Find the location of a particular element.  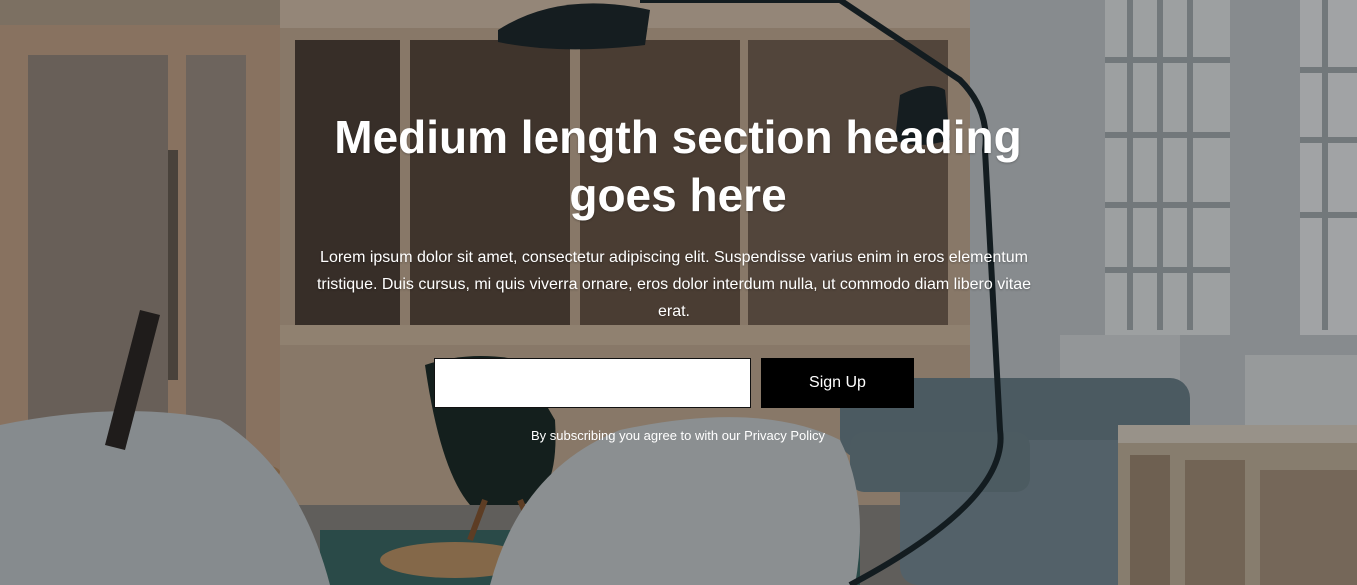

signup-form: Sign Up is located at coordinates (674, 383).